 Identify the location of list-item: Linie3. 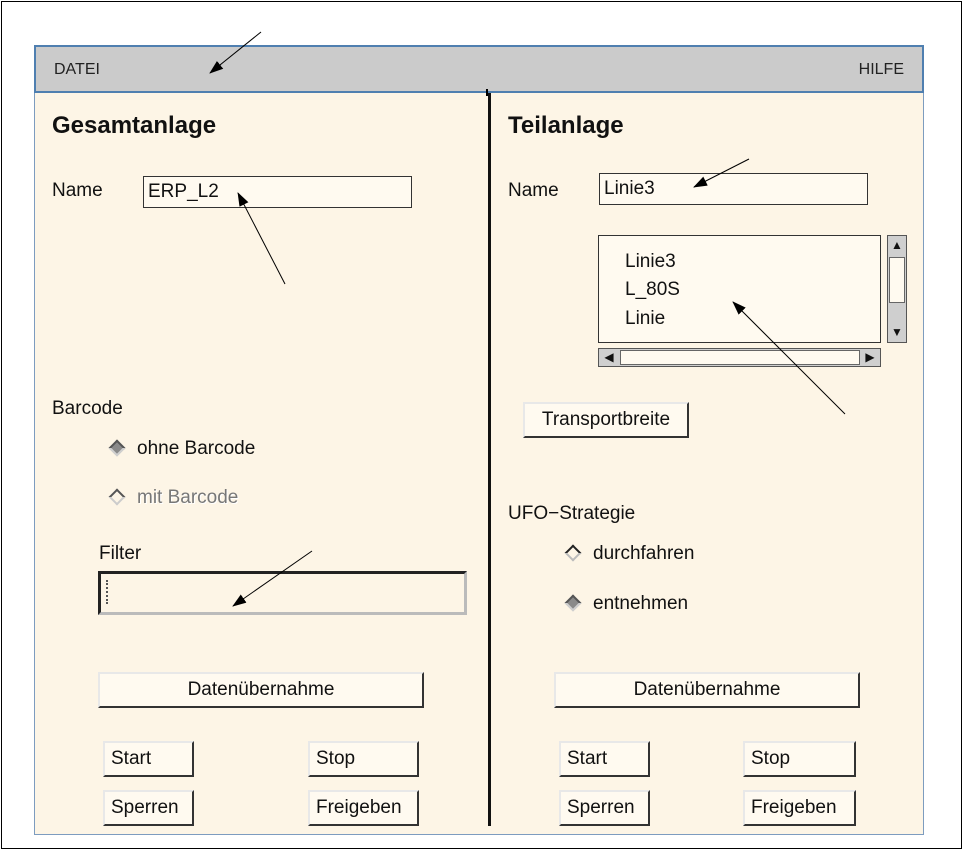
(650, 262).